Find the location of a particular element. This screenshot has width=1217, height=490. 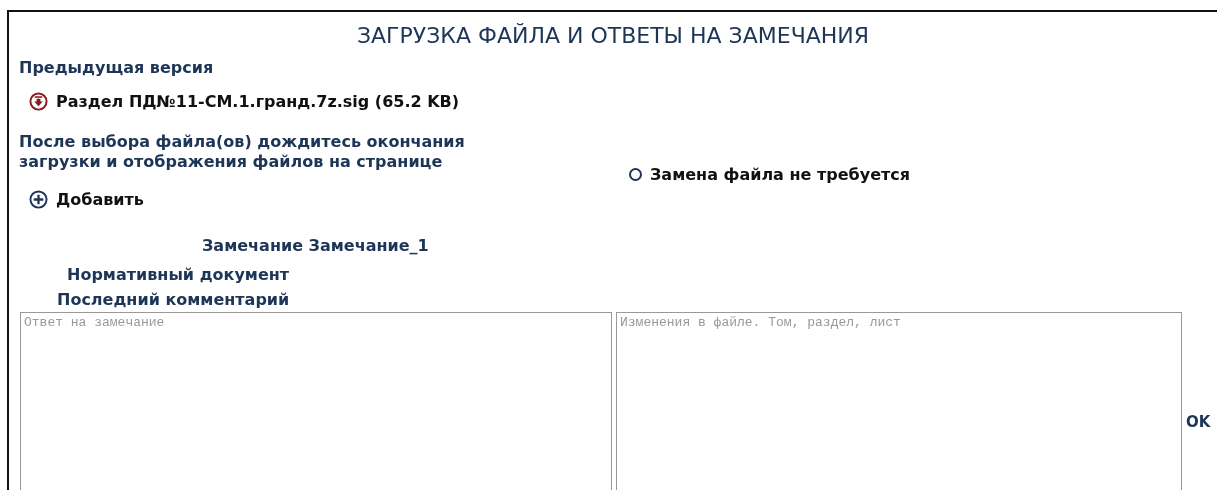

normative-document-label: Нормативный документ is located at coordinates (179, 275).